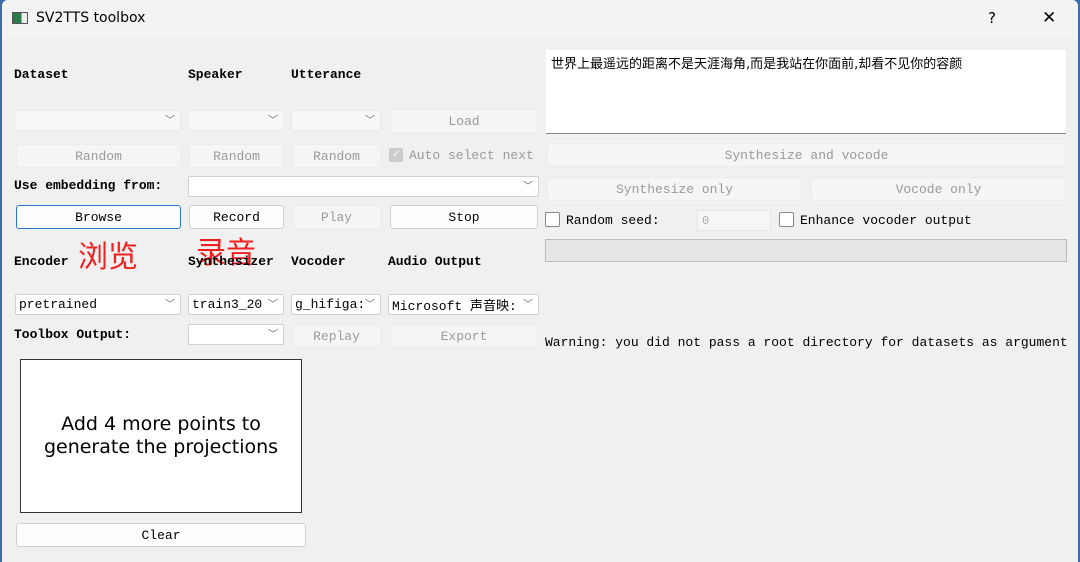 The height and width of the screenshot is (562, 1080). What do you see at coordinates (757, 64) in the screenshot?
I see `text-input-value: 世界上最遥远的距离不是天涯海角,而是我站在你面前,却看不见你的容颜` at bounding box center [757, 64].